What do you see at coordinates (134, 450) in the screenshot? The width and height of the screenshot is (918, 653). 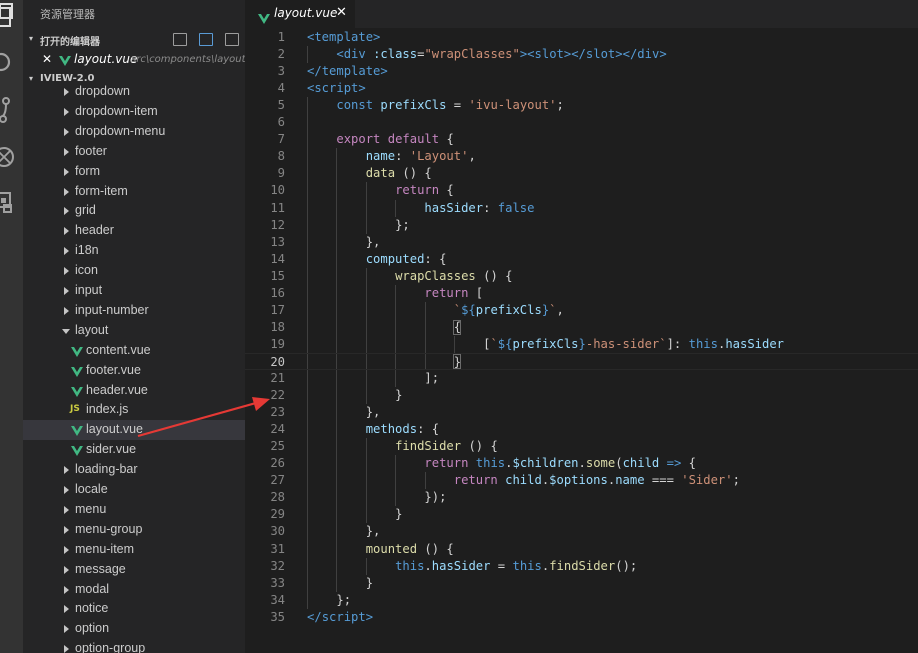 I see `tree-file: sider.vue` at bounding box center [134, 450].